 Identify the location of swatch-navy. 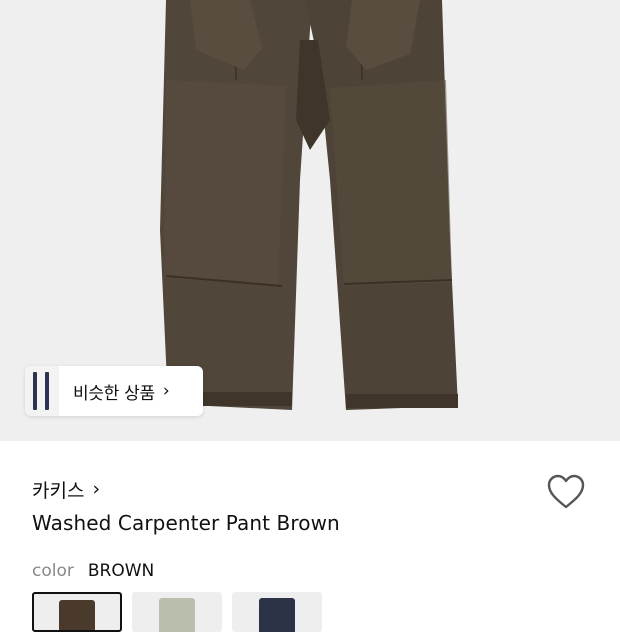
(277, 612).